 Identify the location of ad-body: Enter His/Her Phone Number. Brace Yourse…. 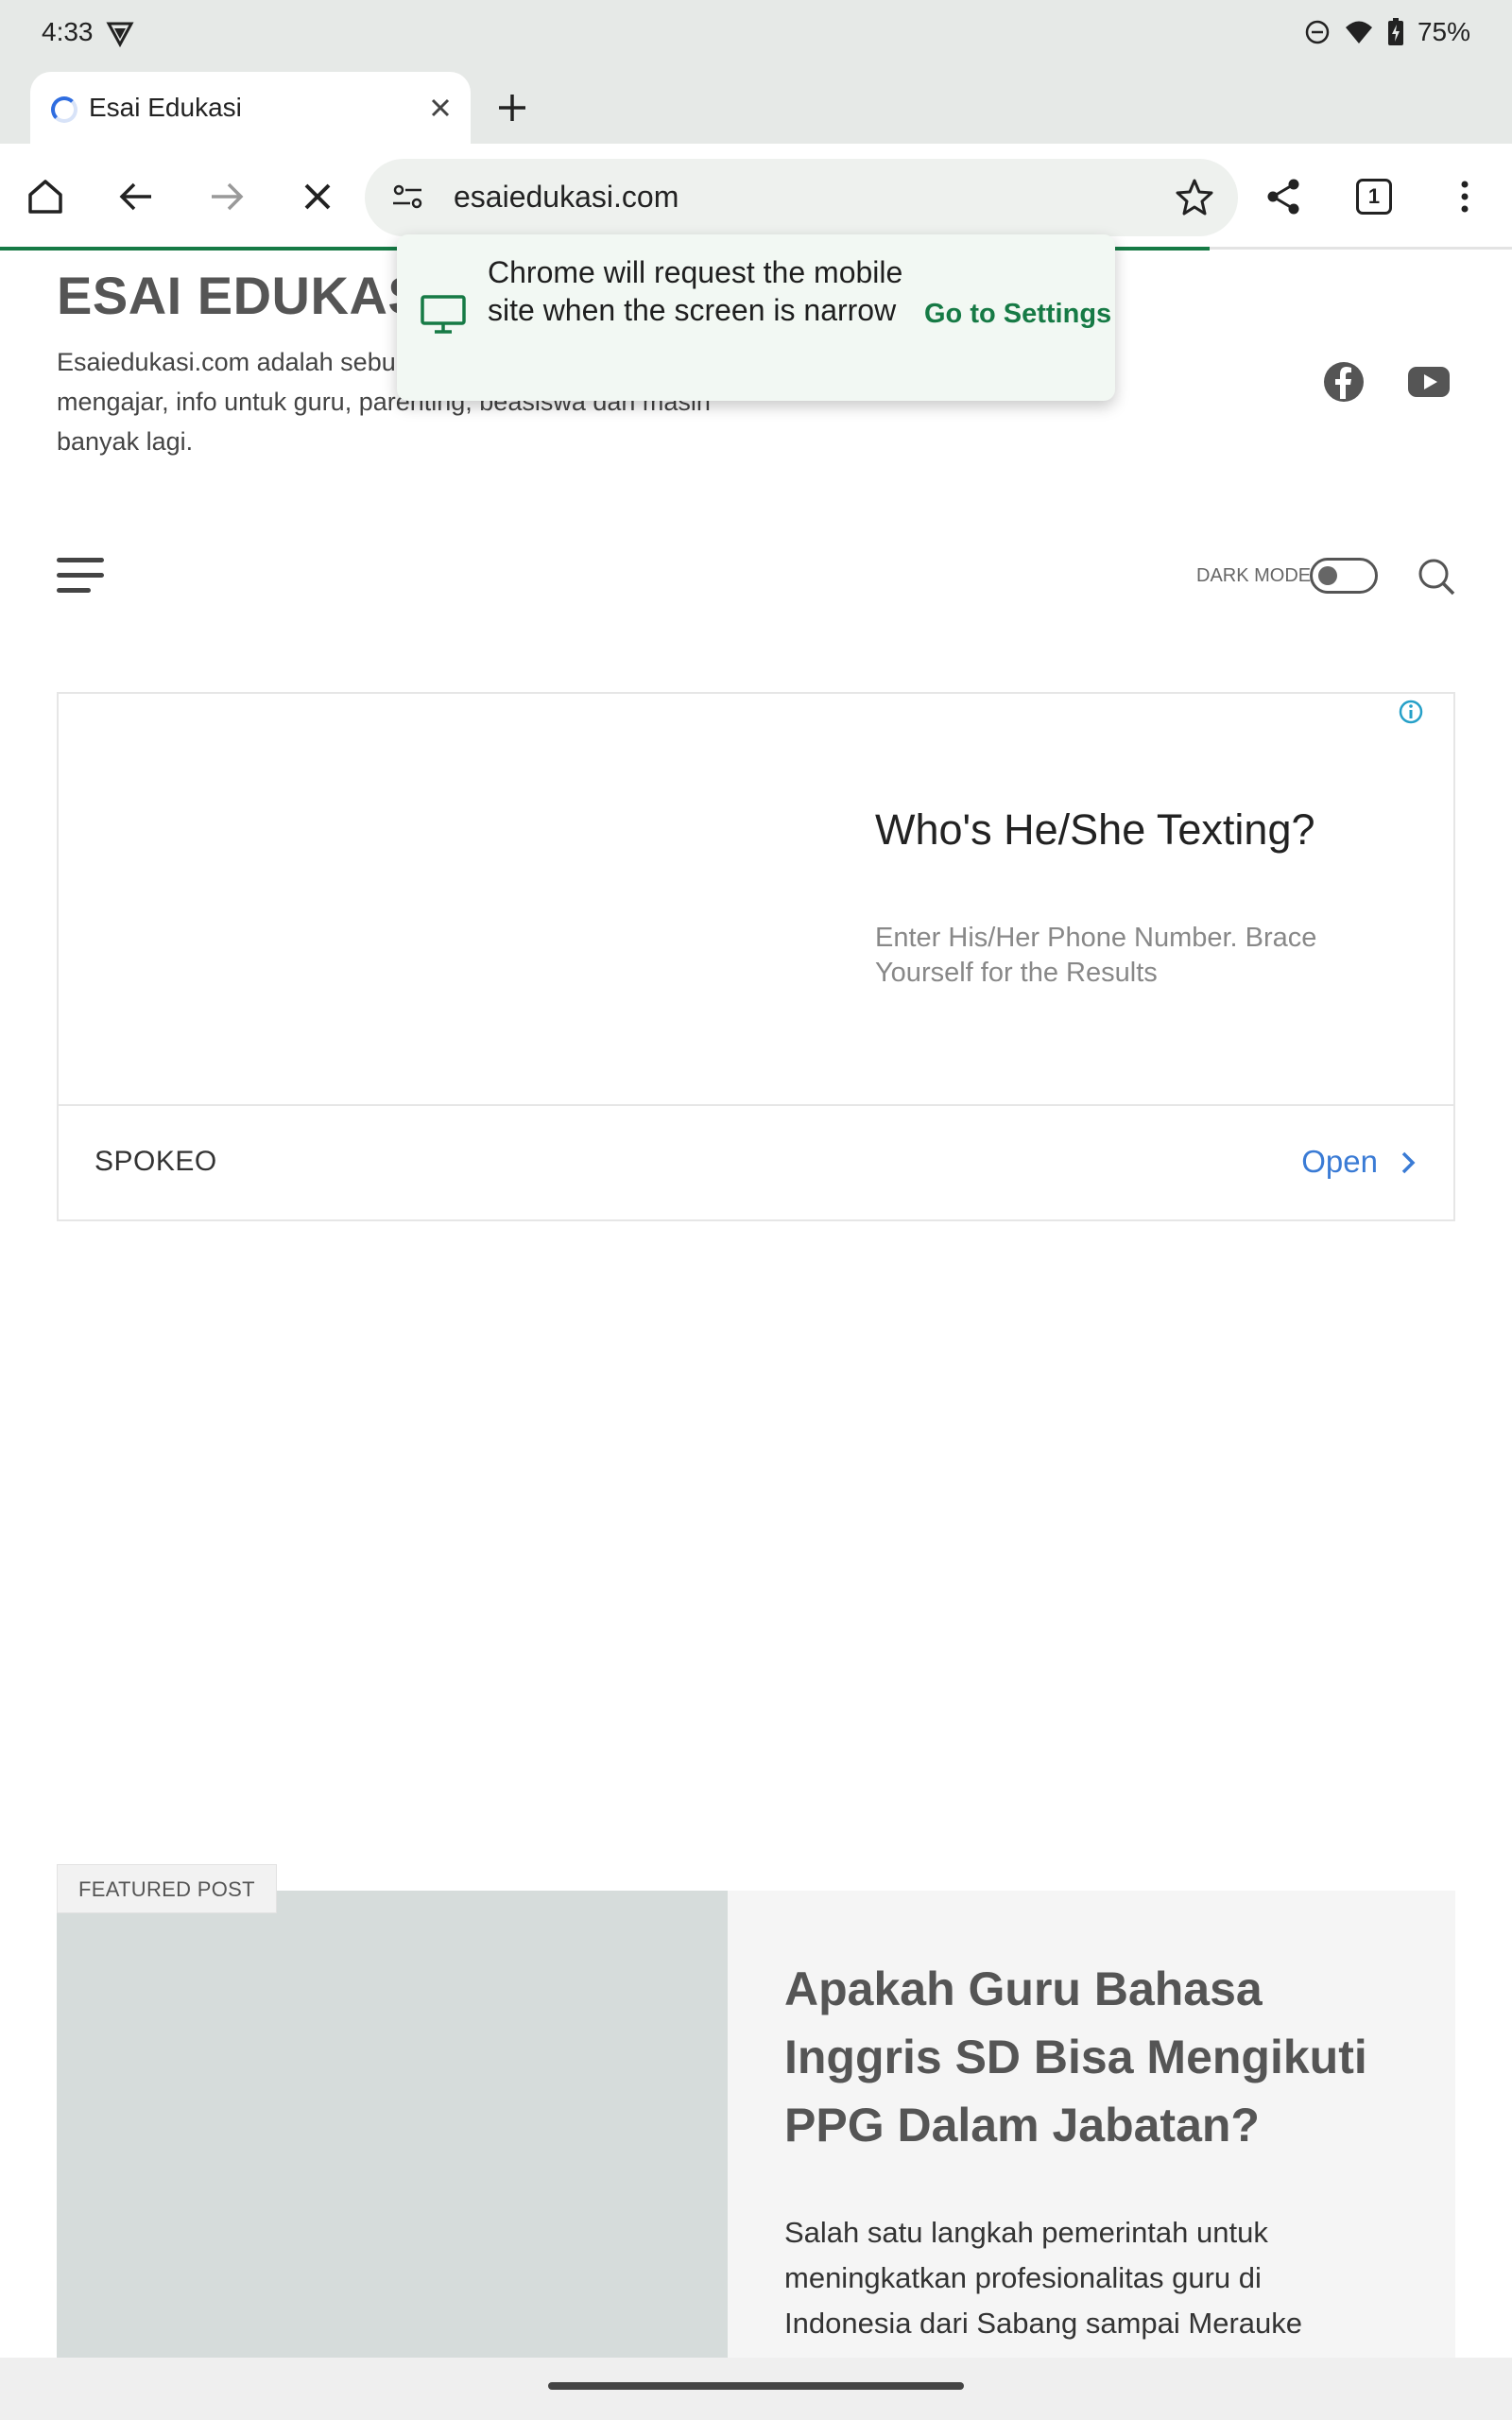
(1096, 955).